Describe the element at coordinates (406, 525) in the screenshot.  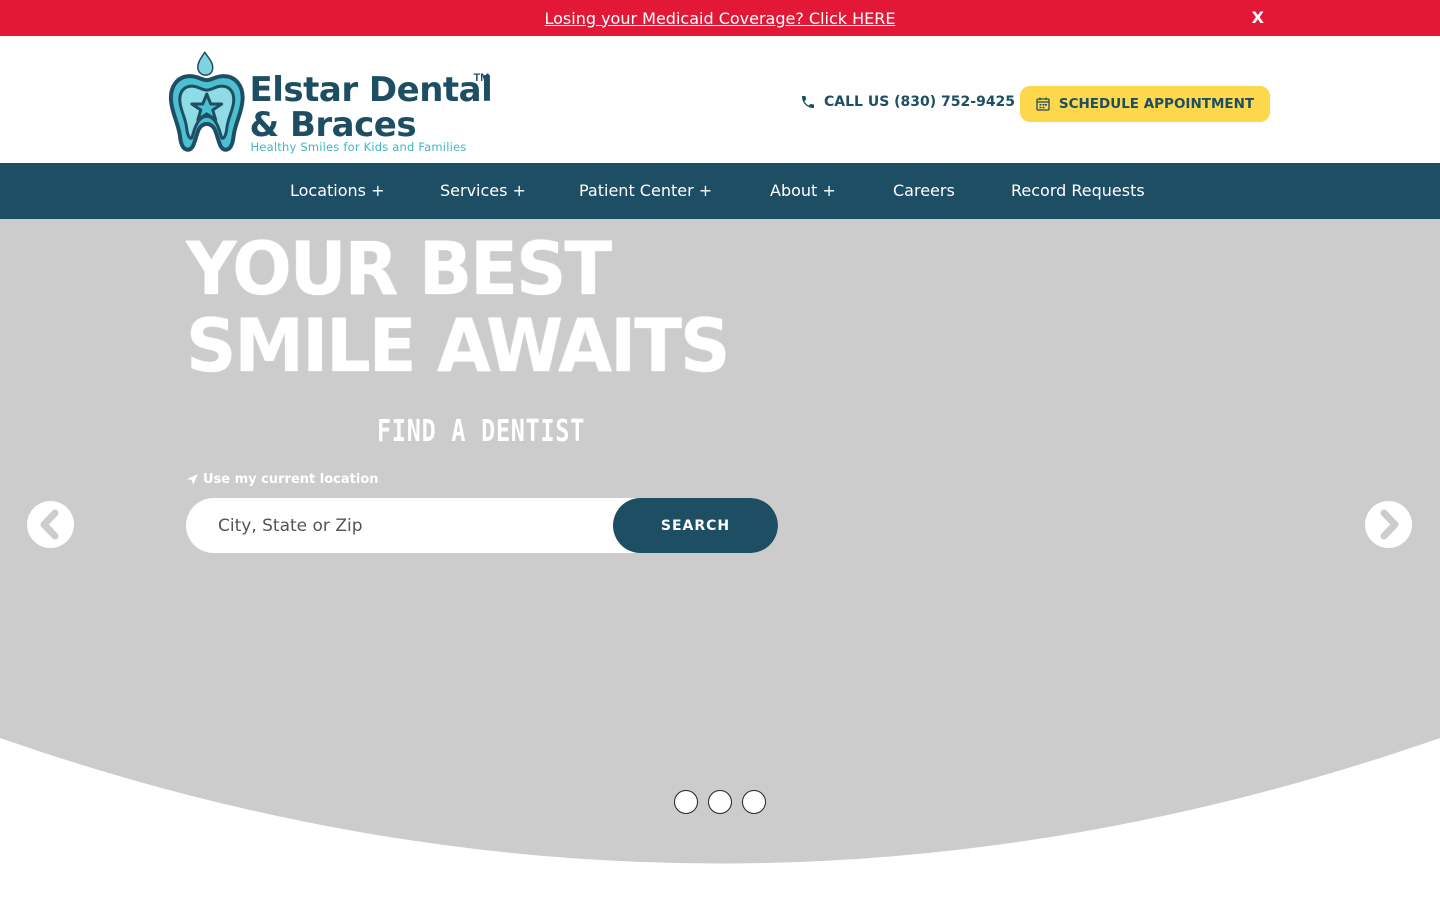
I see `location-search-input` at that location.